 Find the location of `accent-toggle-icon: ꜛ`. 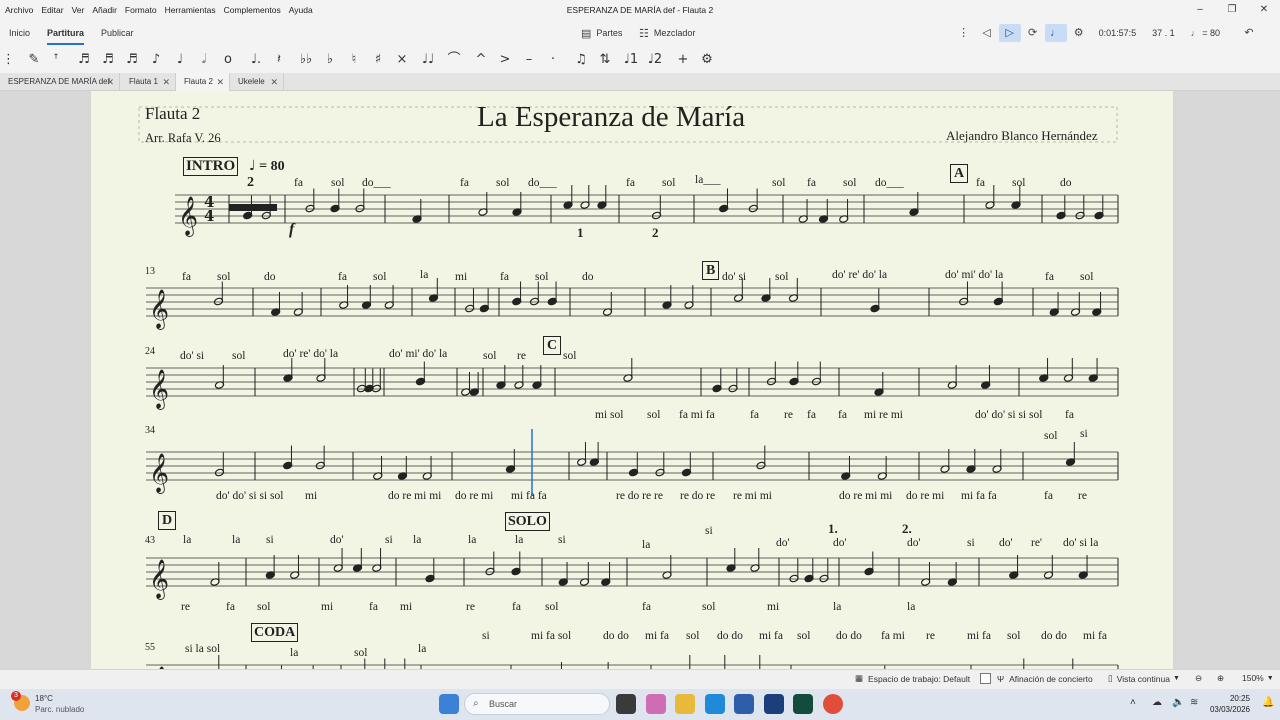

accent-toggle-icon: ꜛ is located at coordinates (56, 60).